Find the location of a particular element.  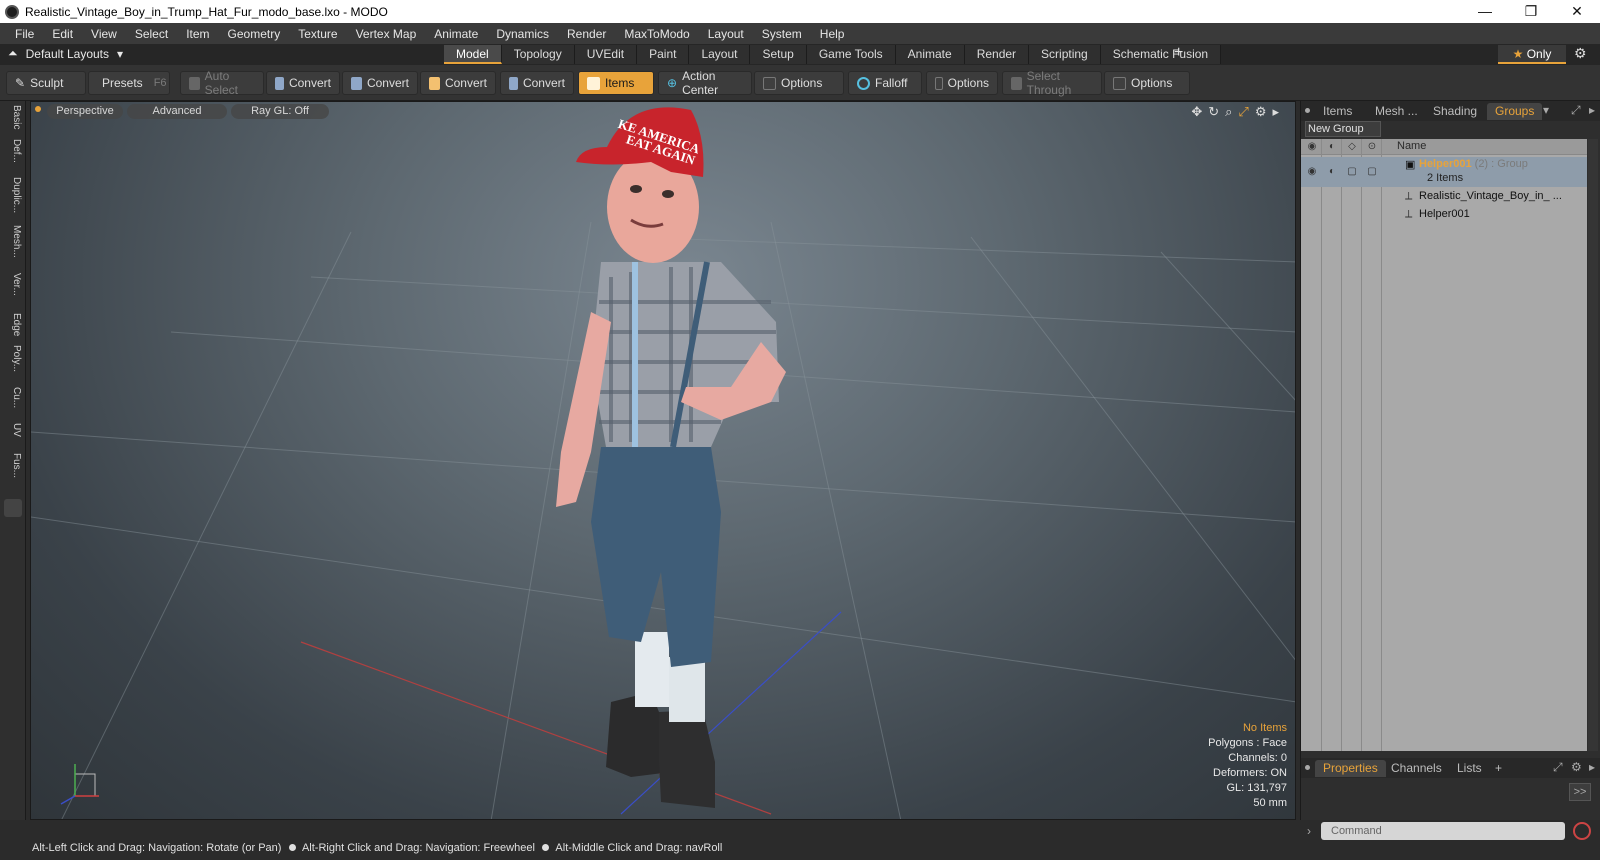

tab-shading: Shading is located at coordinates (1455, 111).